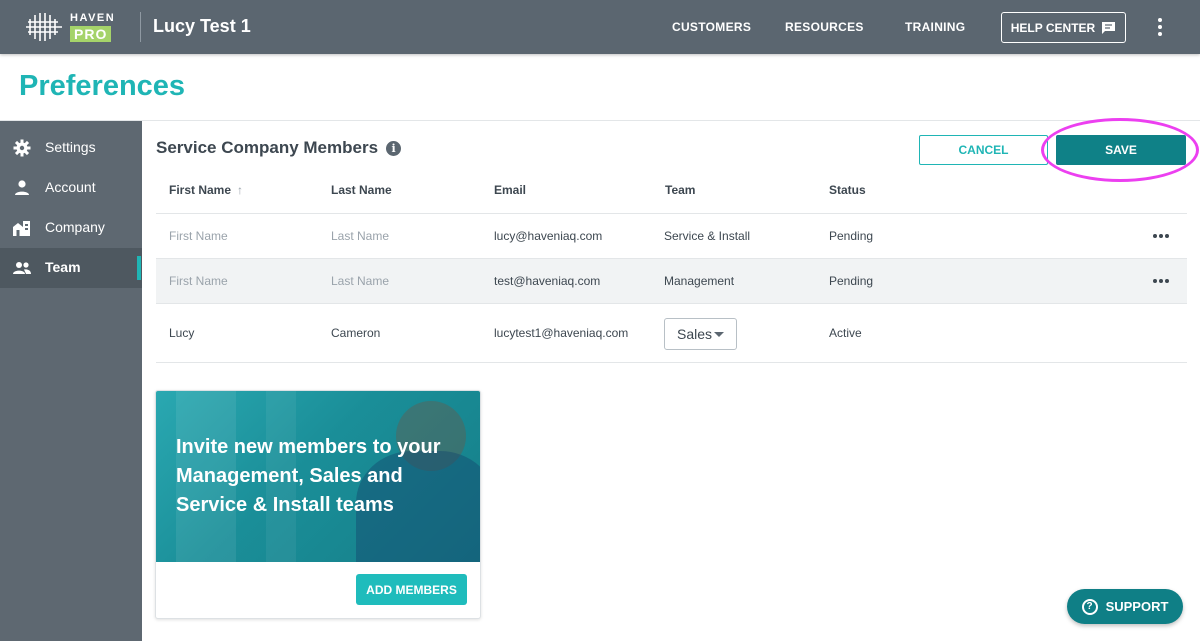  What do you see at coordinates (1160, 27) in the screenshot?
I see `more-menu-icon` at bounding box center [1160, 27].